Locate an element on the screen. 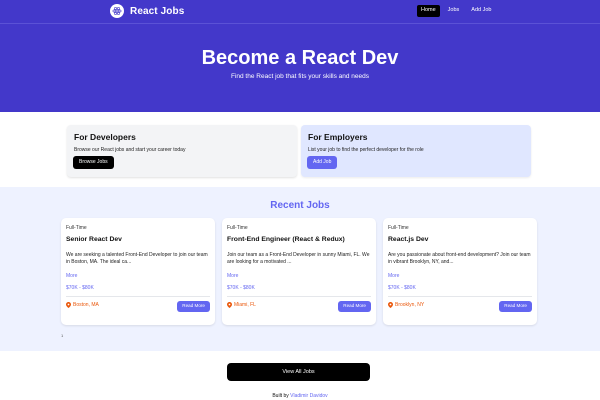 The height and width of the screenshot is (400, 600). recent-jobs-heading: Recent Jobs is located at coordinates (300, 205).